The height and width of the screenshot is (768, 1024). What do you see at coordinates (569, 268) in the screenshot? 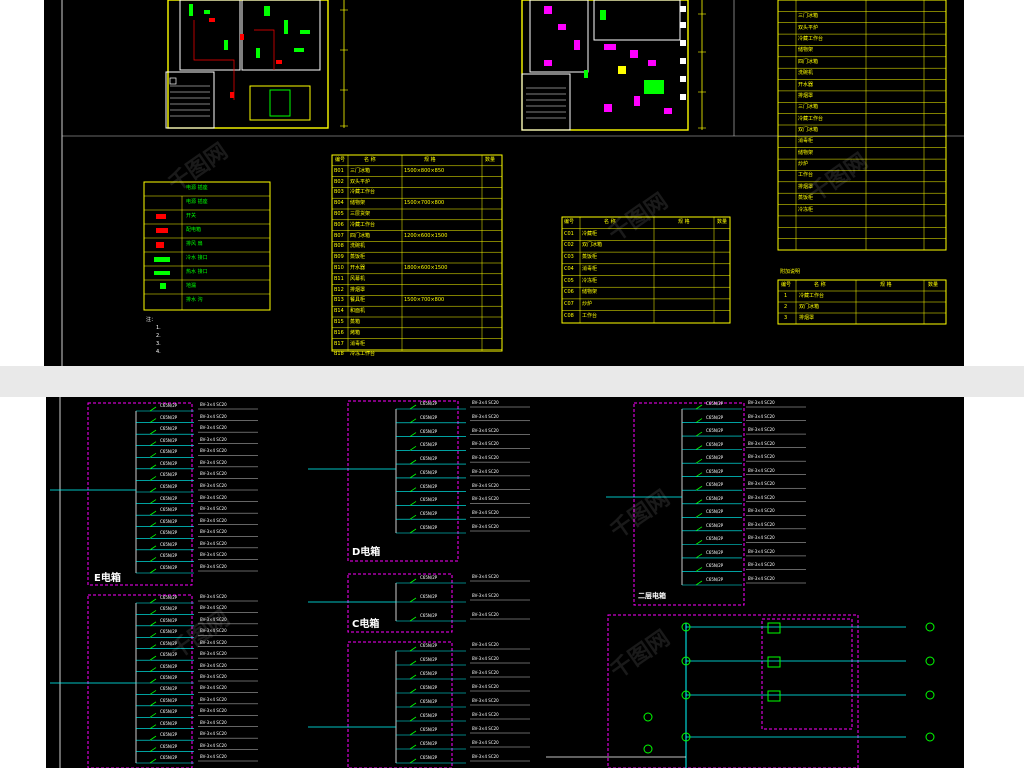
I see `table-cell: C04` at bounding box center [569, 268].